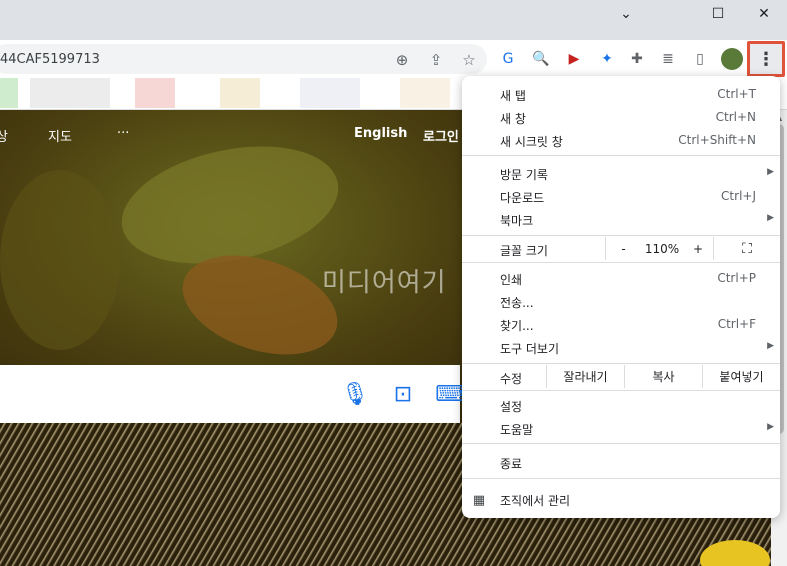  Describe the element at coordinates (508, 59) in the screenshot. I see `translate-icon: G` at that location.